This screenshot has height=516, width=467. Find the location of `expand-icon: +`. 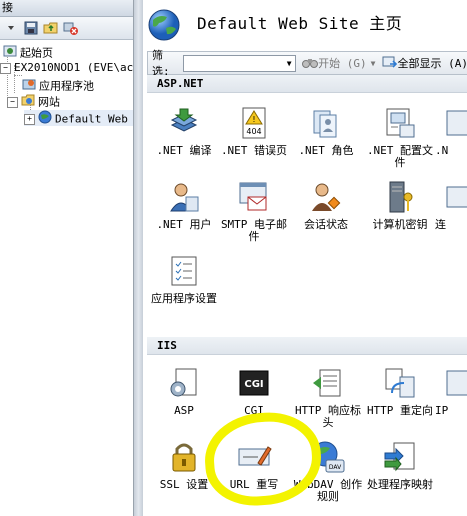

expand-icon: + is located at coordinates (29, 119).